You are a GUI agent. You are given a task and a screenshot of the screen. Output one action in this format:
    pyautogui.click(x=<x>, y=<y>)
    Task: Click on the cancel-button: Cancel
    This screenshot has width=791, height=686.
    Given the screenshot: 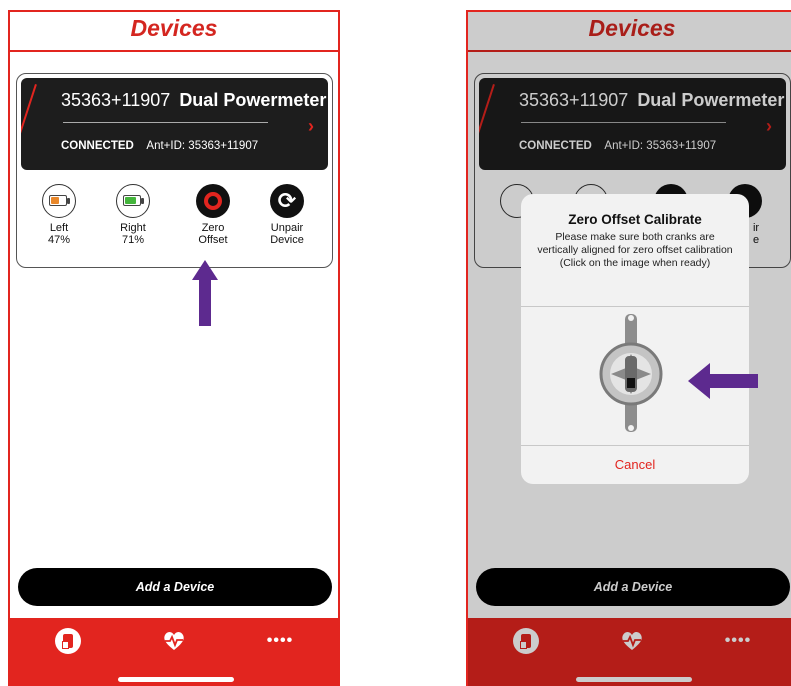 What is the action you would take?
    pyautogui.click(x=635, y=465)
    